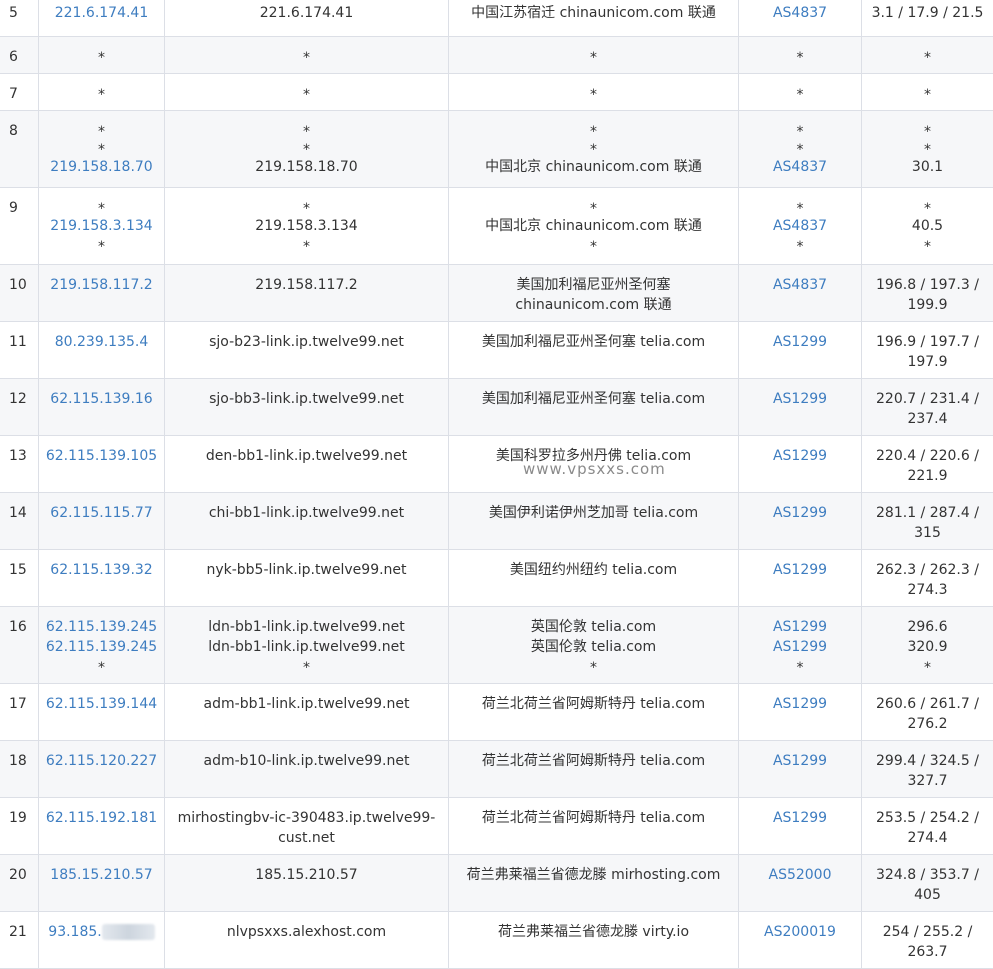  I want to click on hop-ip-link: 80.239.135.4, so click(101, 342).